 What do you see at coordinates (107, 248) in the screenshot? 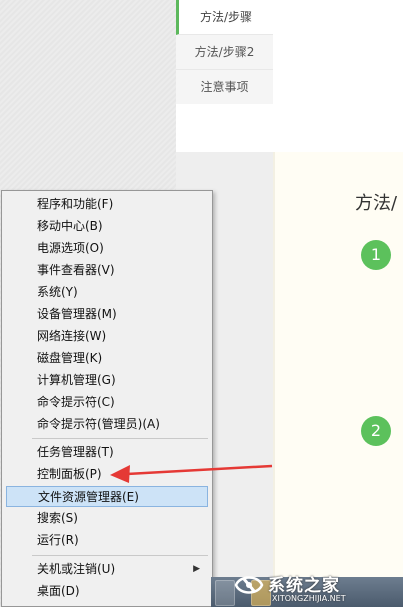
I see `menu-item-power-options: 电源选项(O)` at bounding box center [107, 248].